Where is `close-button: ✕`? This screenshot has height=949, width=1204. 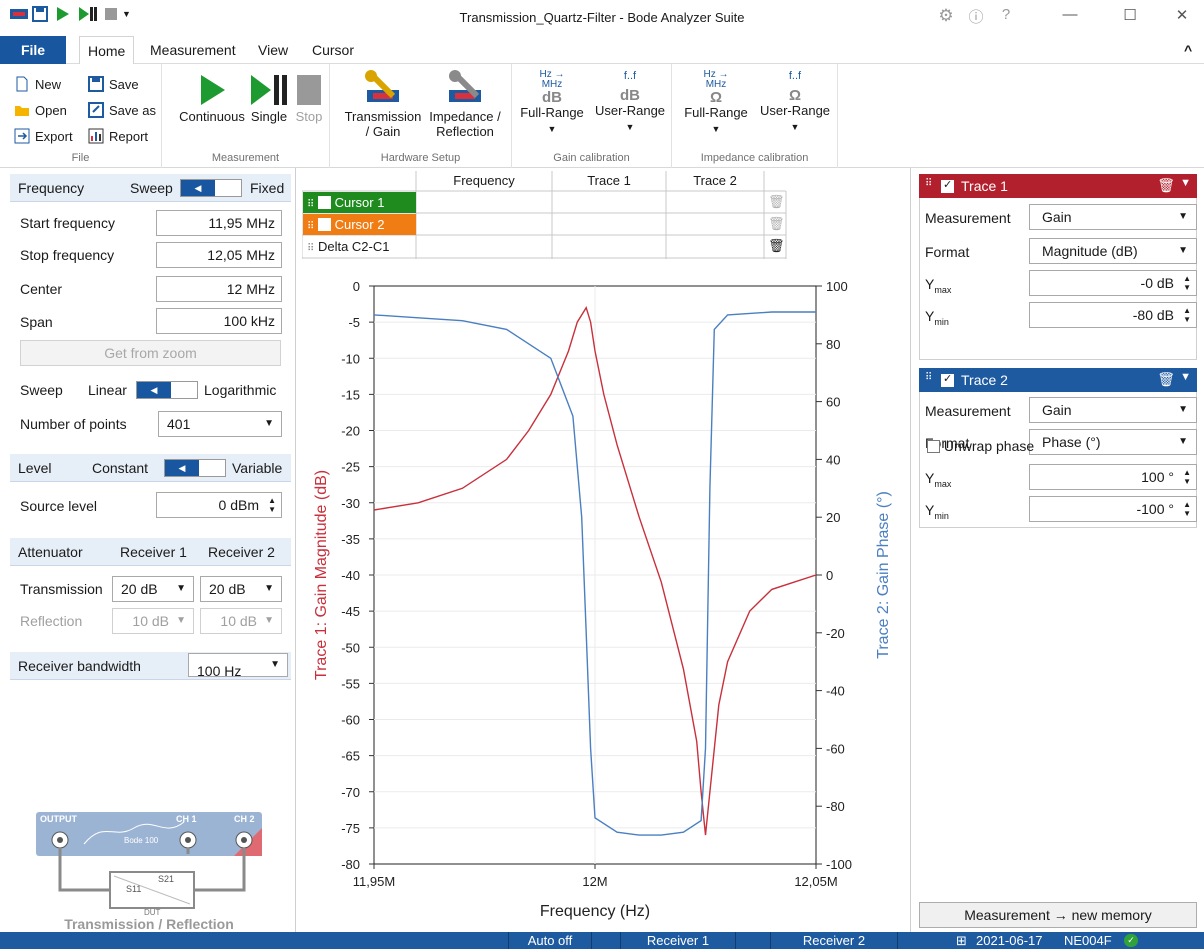
close-button: ✕ is located at coordinates (1182, 18).